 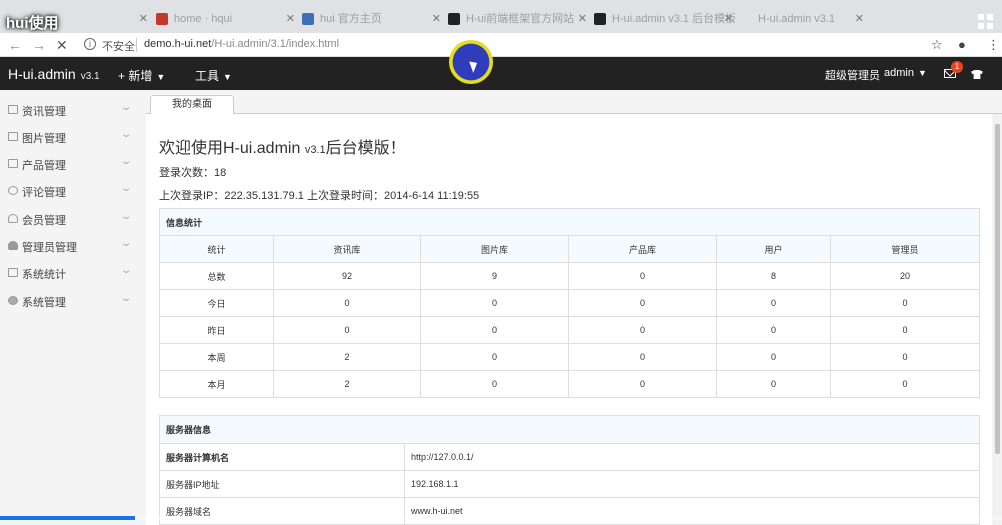 I want to click on table-row: 服务器域名 www.h-ui.net, so click(x=570, y=511).